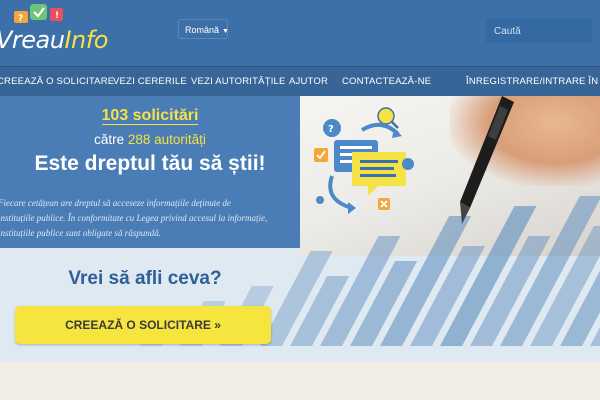  I want to click on authorities-count: către 288 autorități, so click(150, 139).